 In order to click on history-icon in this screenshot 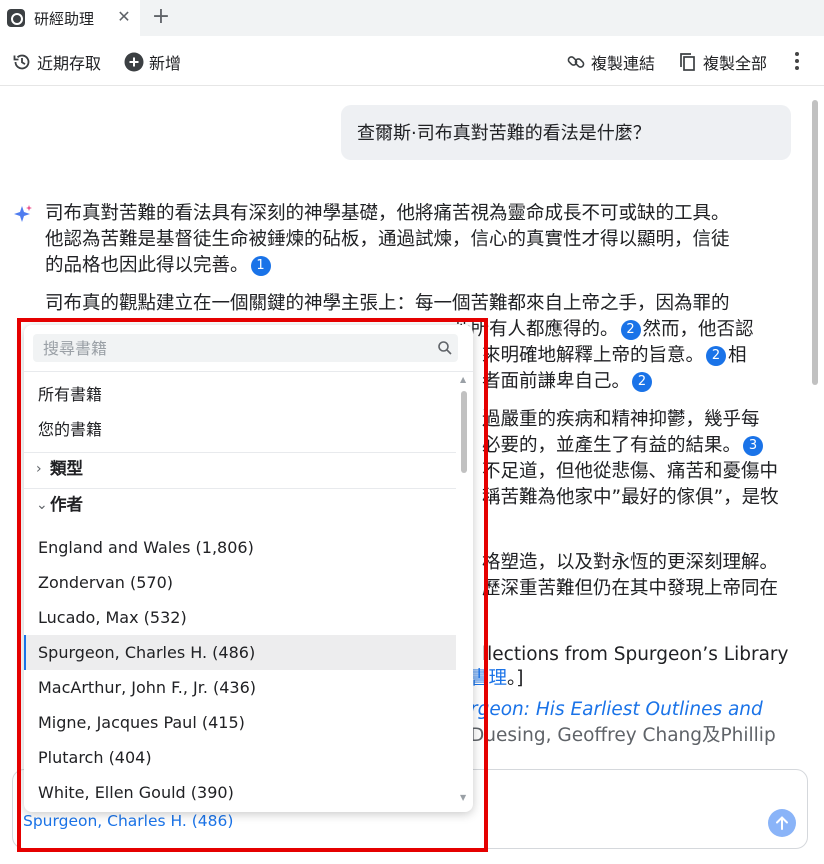, I will do `click(21, 62)`.